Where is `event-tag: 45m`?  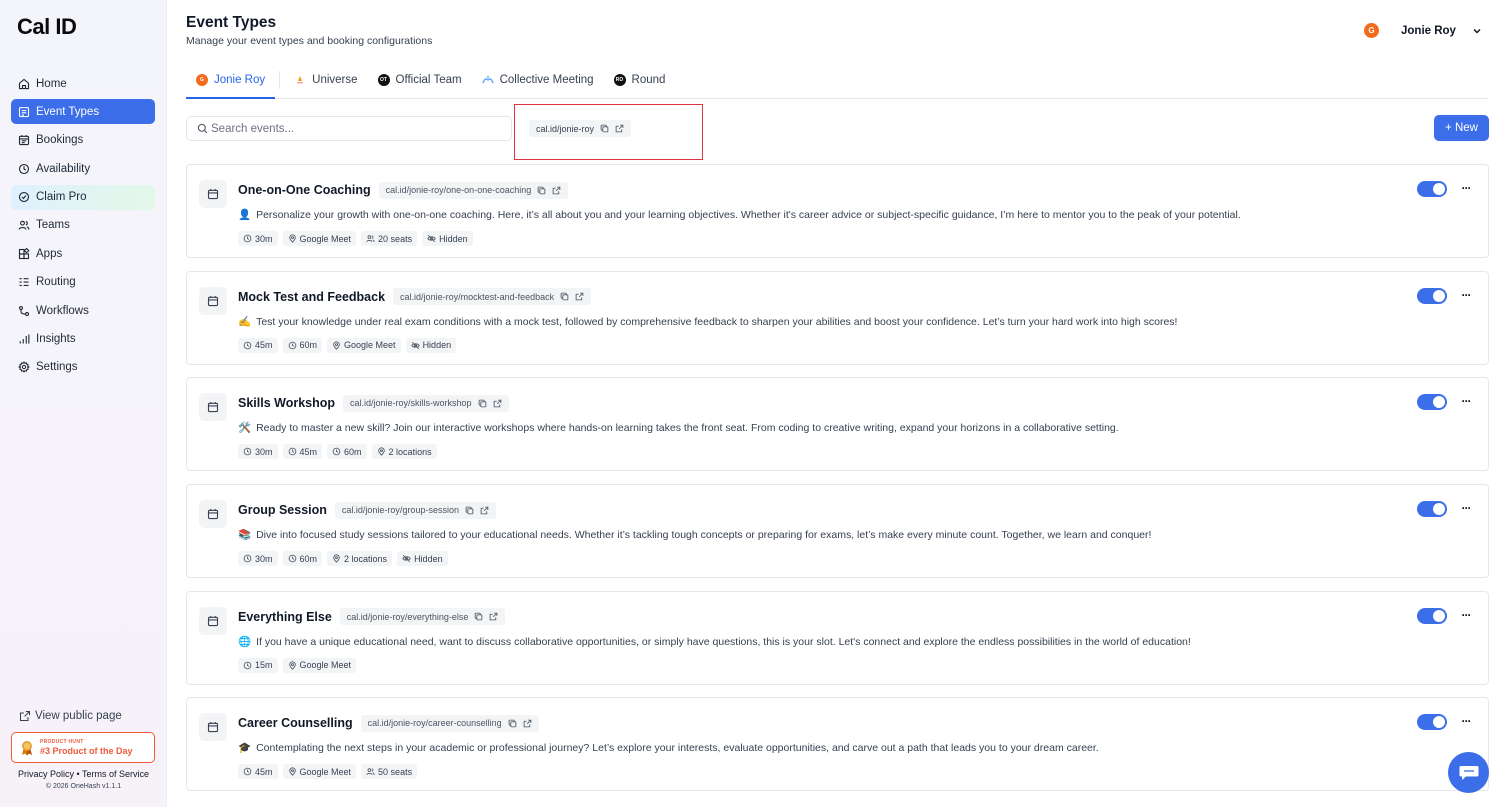 event-tag: 45m is located at coordinates (302, 452).